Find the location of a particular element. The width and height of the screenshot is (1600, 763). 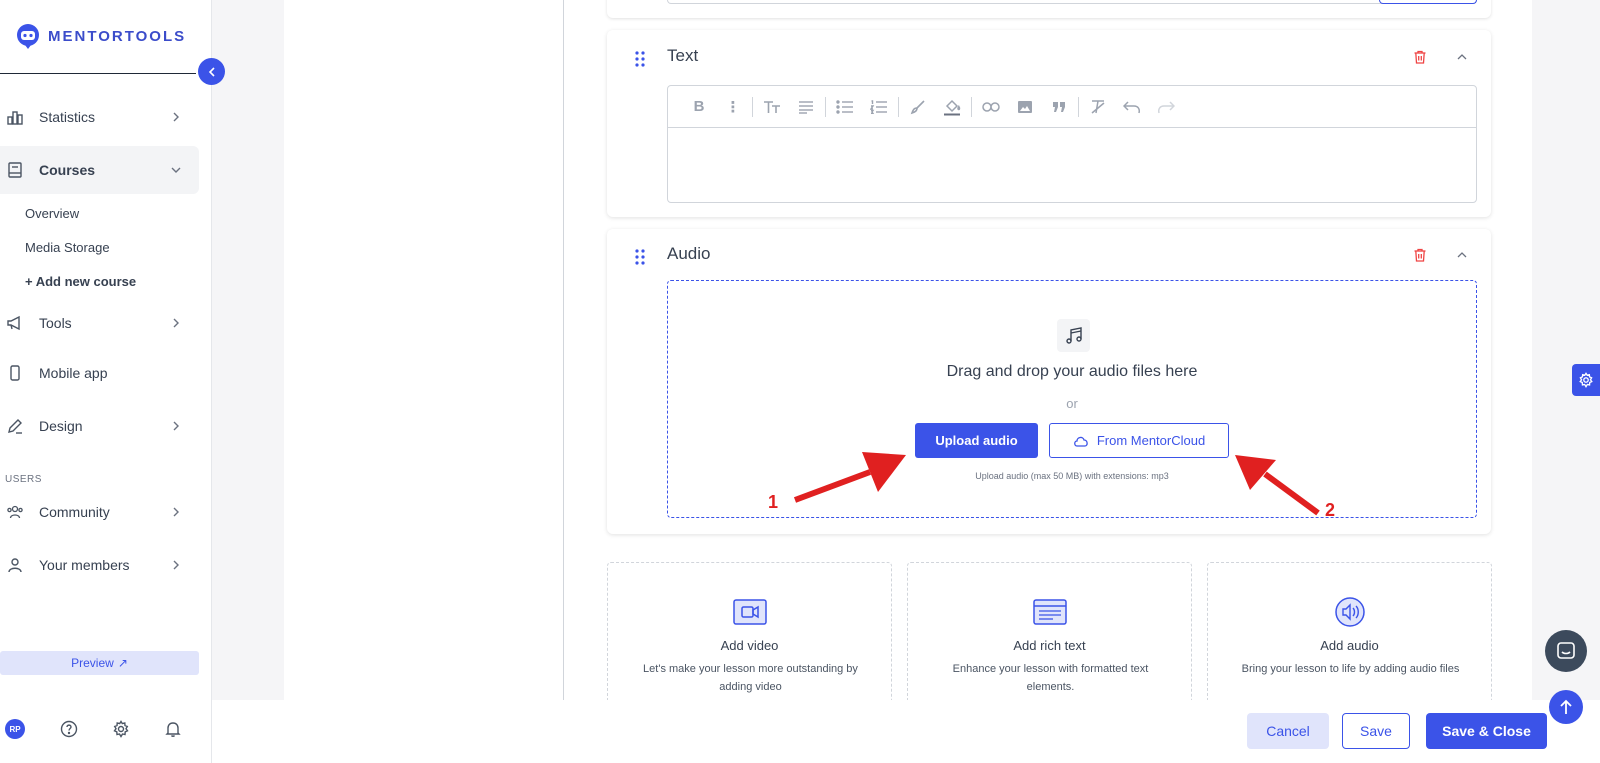

undo-icon is located at coordinates (1132, 107).